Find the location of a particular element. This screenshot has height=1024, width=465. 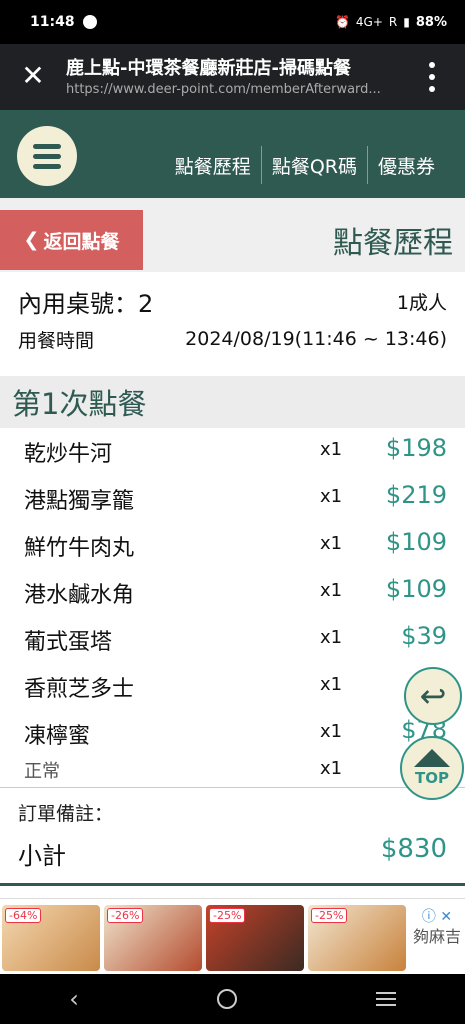

back-to-order-label: 返回點餐 is located at coordinates (81, 241).